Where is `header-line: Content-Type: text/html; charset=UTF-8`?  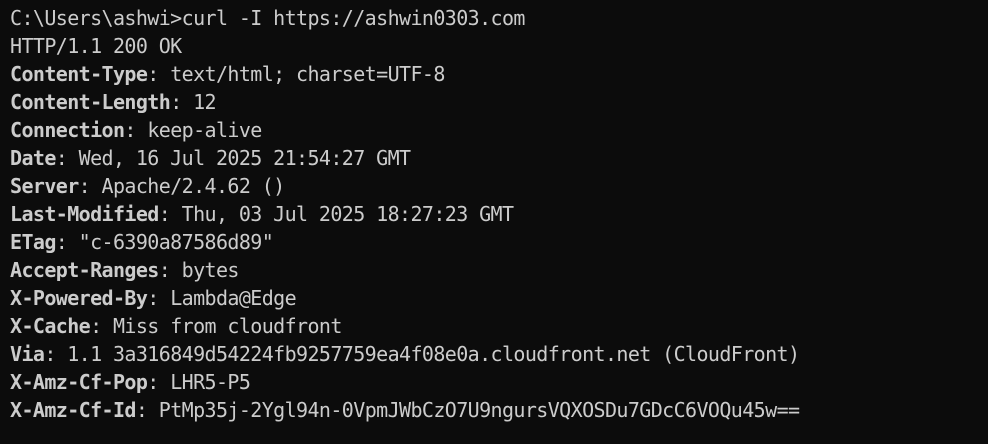 header-line: Content-Type: text/html; charset=UTF-8 is located at coordinates (227, 74).